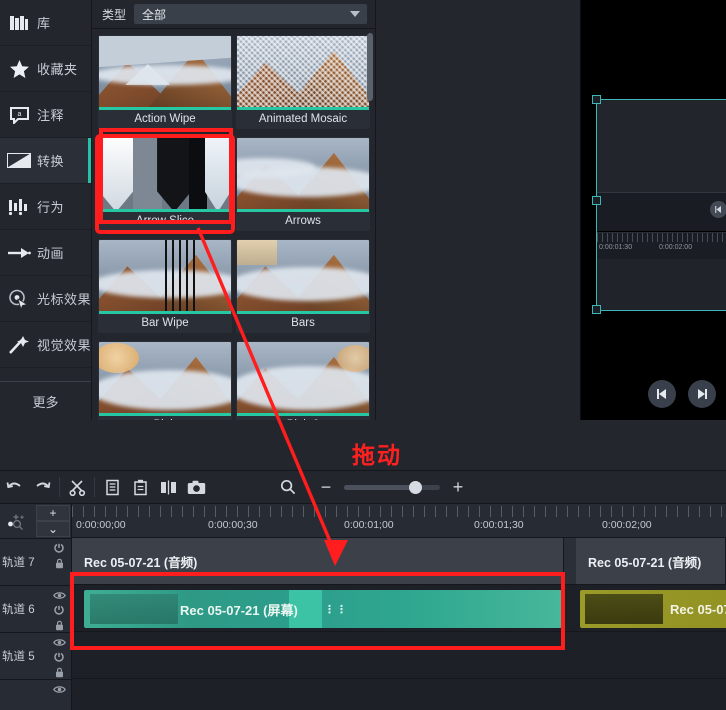  What do you see at coordinates (239, 610) in the screenshot?
I see `clip-label: Rec 05-07-21 (屏幕)` at bounding box center [239, 610].